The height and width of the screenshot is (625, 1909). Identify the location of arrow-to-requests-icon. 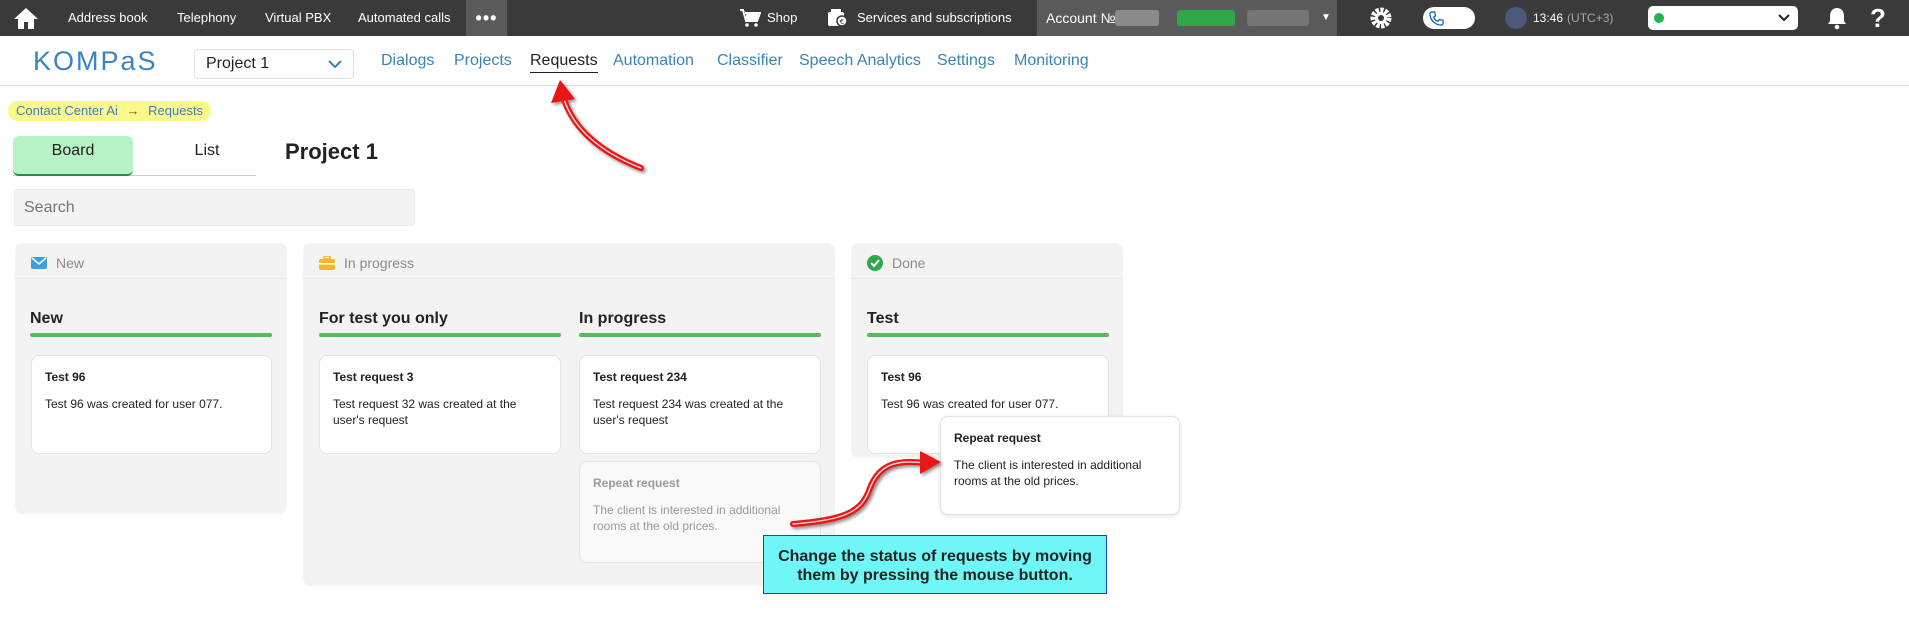
(597, 125).